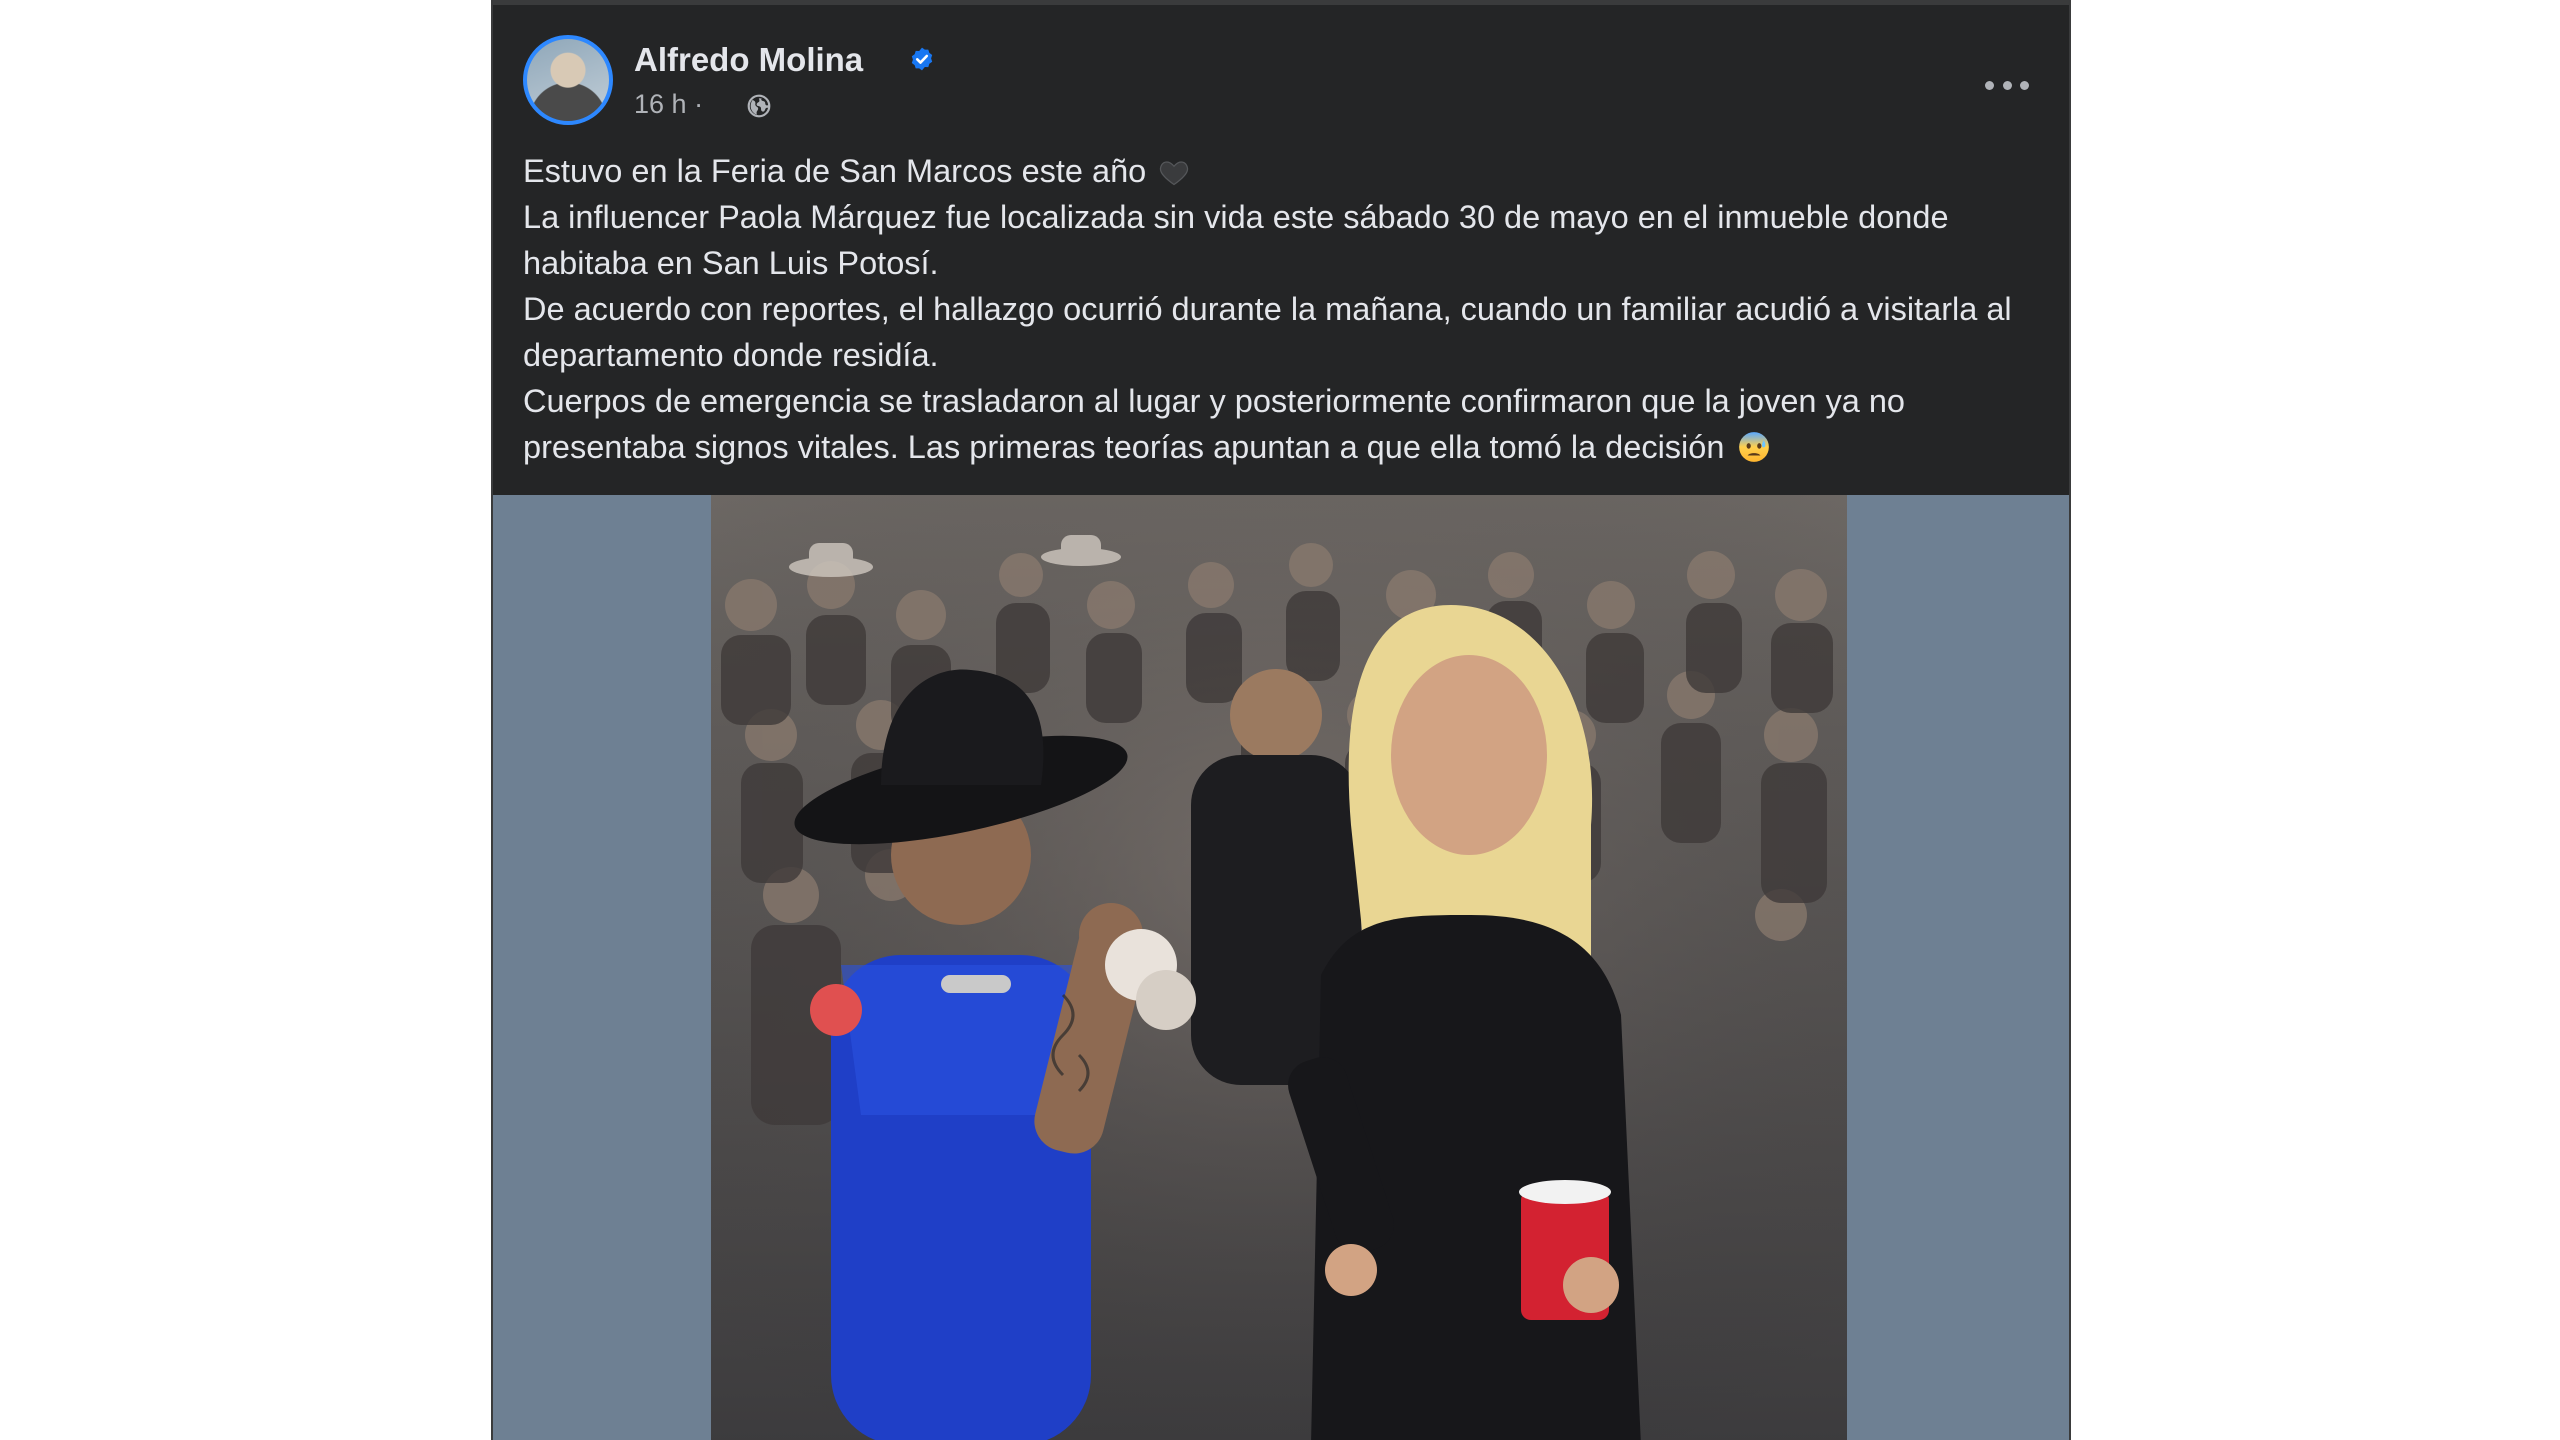  I want to click on author-name: Alfredo Molina, so click(748, 60).